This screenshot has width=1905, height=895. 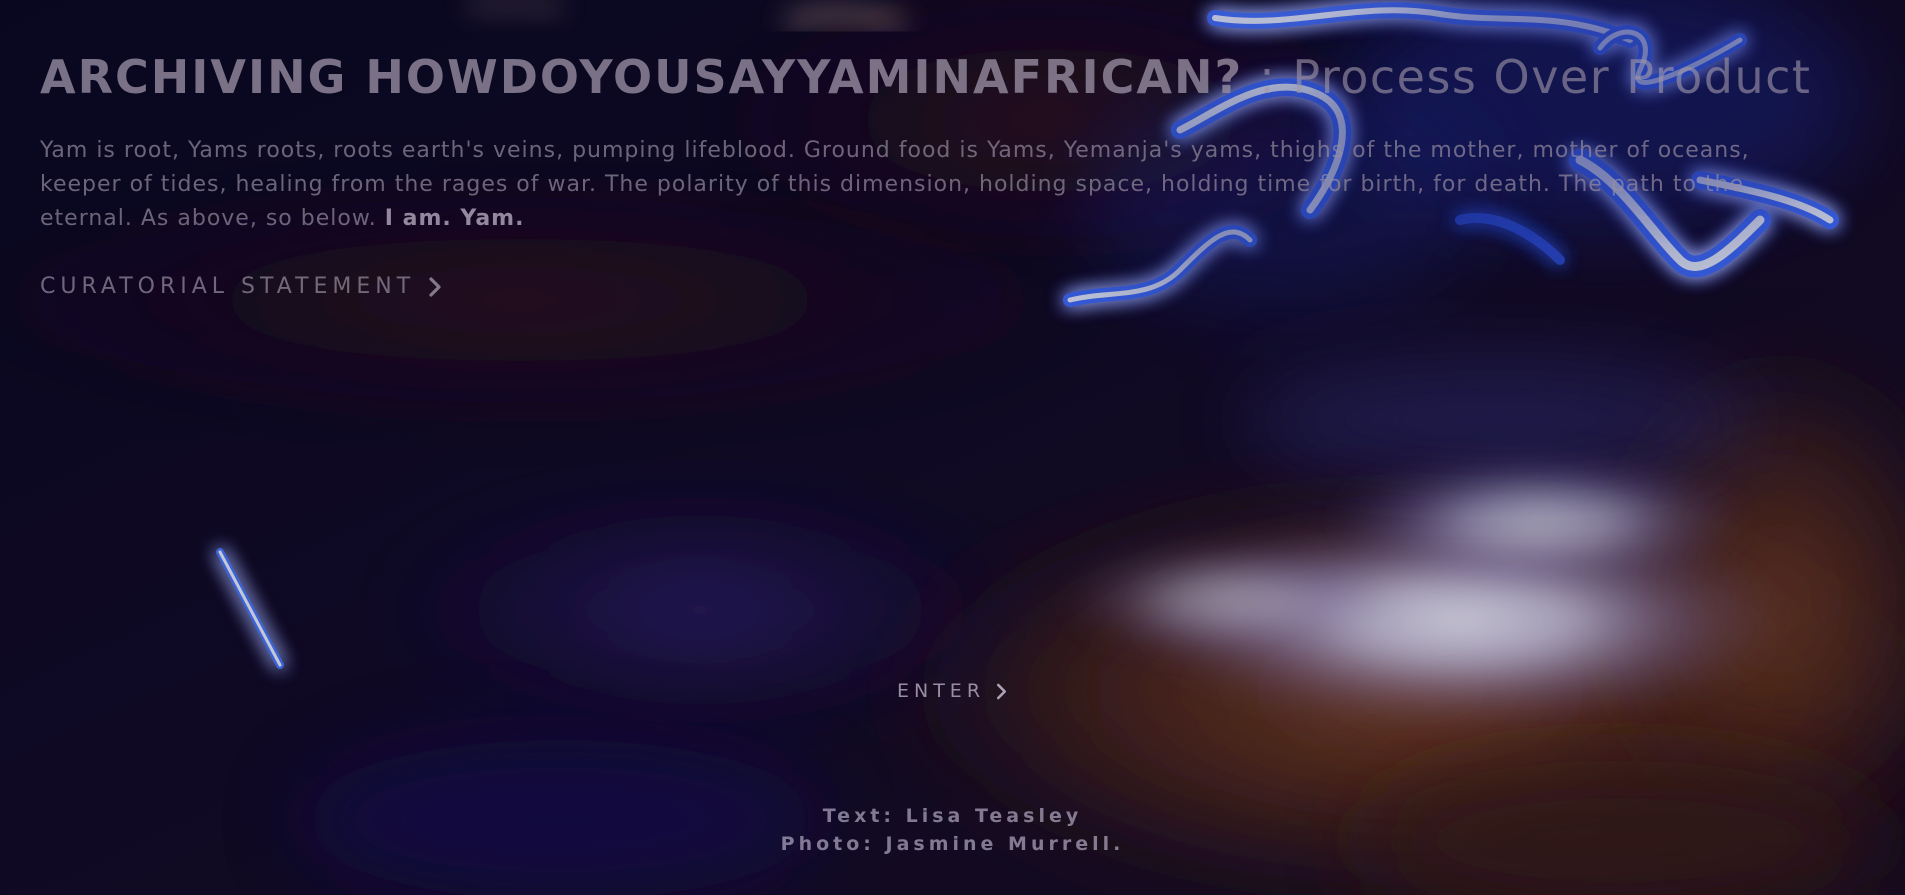 What do you see at coordinates (952, 816) in the screenshot?
I see `credit-text-line: Text: Lisa Teasley` at bounding box center [952, 816].